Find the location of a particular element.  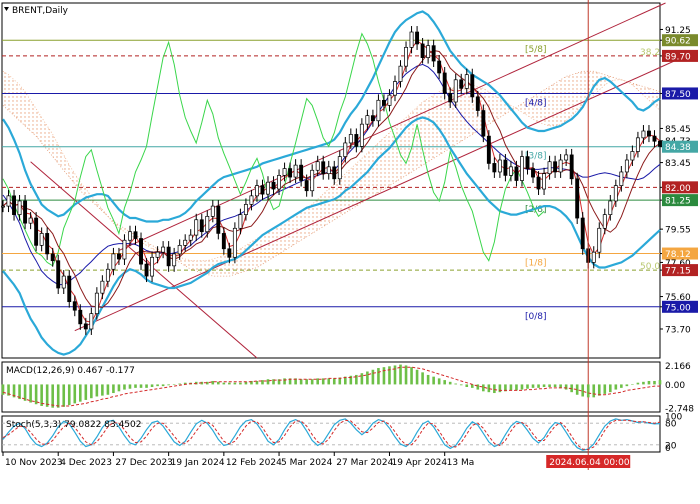

price-label-1: 90.62 is located at coordinates (678, 42).